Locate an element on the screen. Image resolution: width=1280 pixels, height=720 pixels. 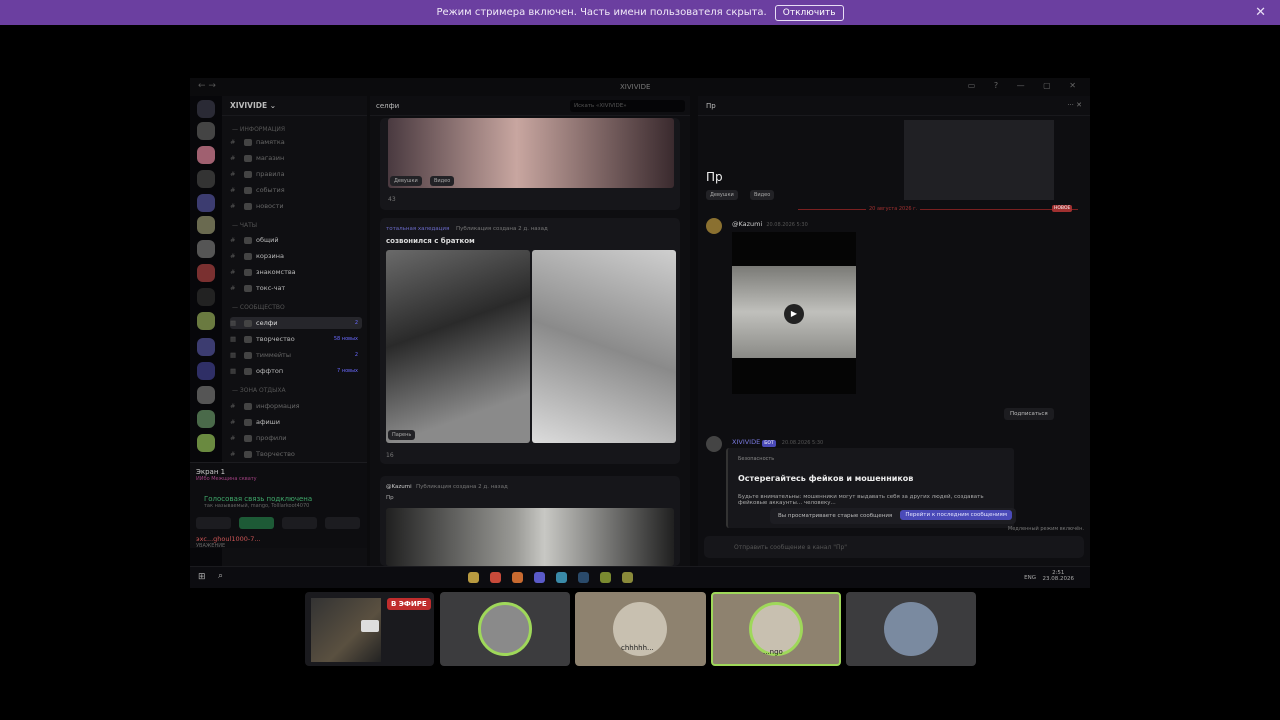
user-panel: эхс...ghoul1000-7... УВАЖЕНИЕ is located at coordinates (228, 542).